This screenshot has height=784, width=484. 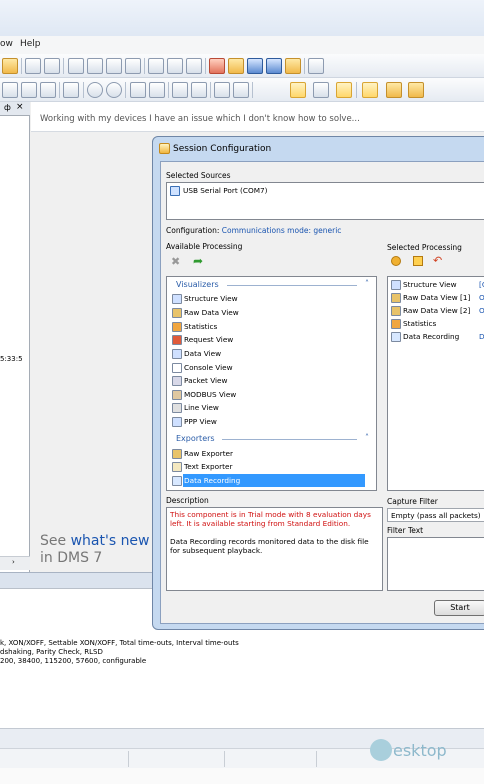 What do you see at coordinates (95, 550) in the screenshot?
I see `whats-new-panel: See what's new in DMS 7` at bounding box center [95, 550].